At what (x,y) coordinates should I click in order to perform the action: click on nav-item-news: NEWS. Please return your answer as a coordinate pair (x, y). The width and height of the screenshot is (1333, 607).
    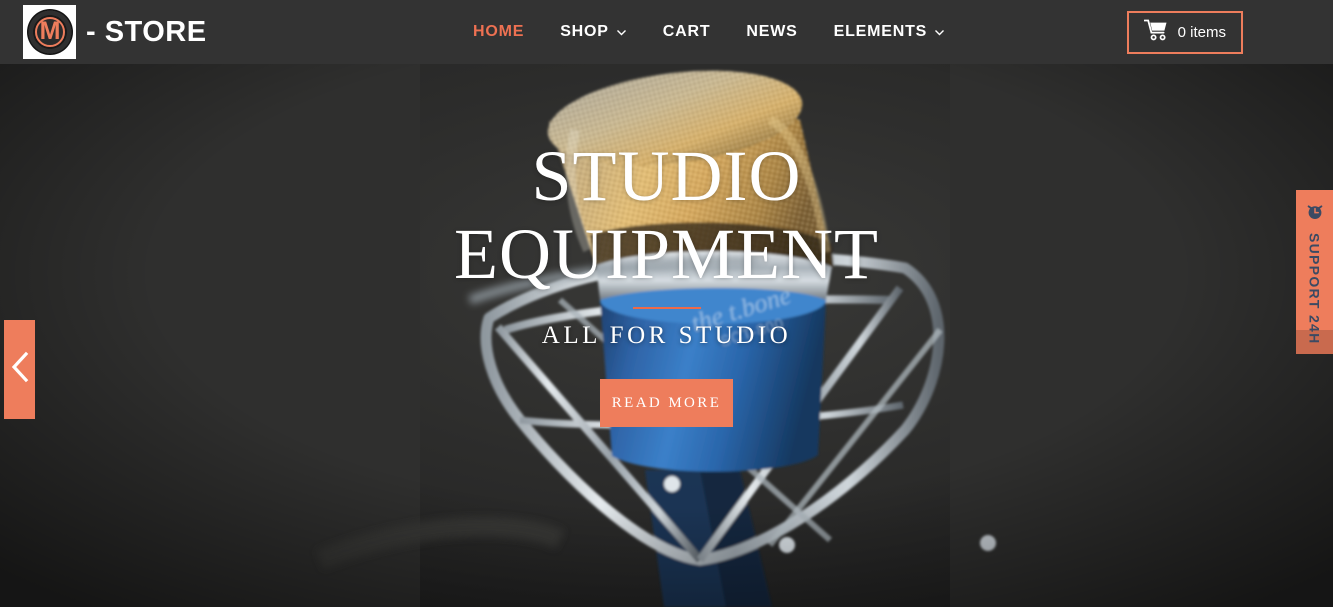
    Looking at the image, I should click on (771, 32).